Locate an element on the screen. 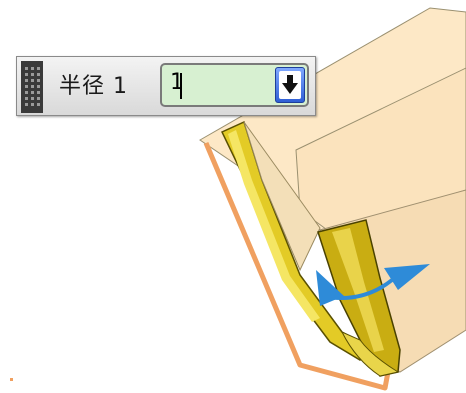 Image resolution: width=466 pixels, height=393 pixels. text-caret is located at coordinates (181, 86).